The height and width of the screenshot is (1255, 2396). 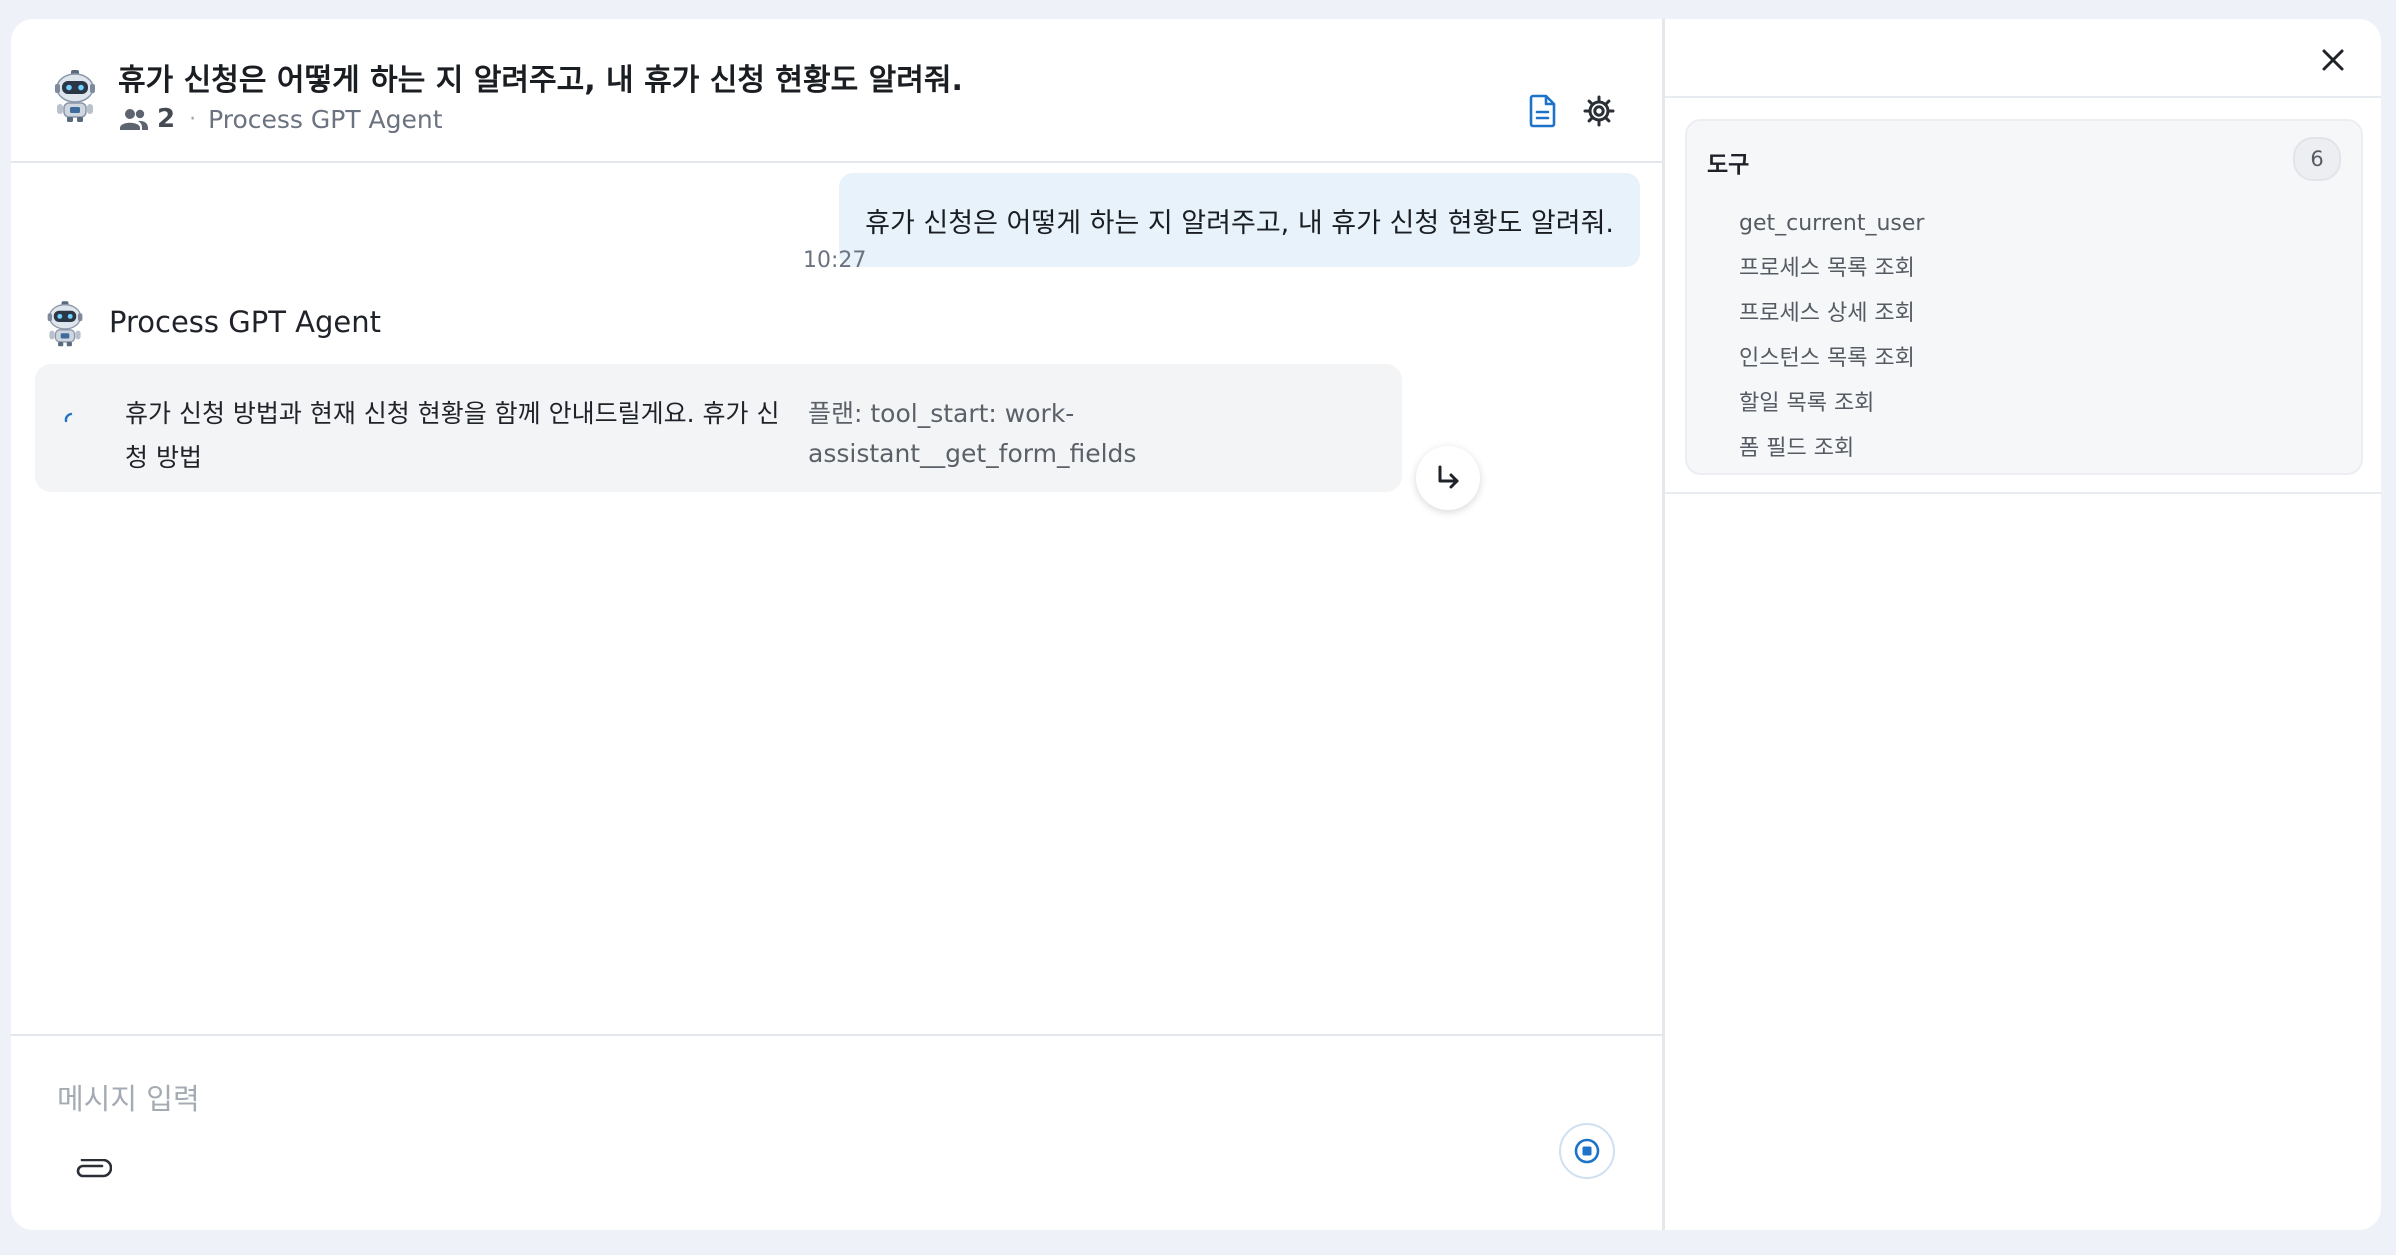 I want to click on document-icon, so click(x=1542, y=111).